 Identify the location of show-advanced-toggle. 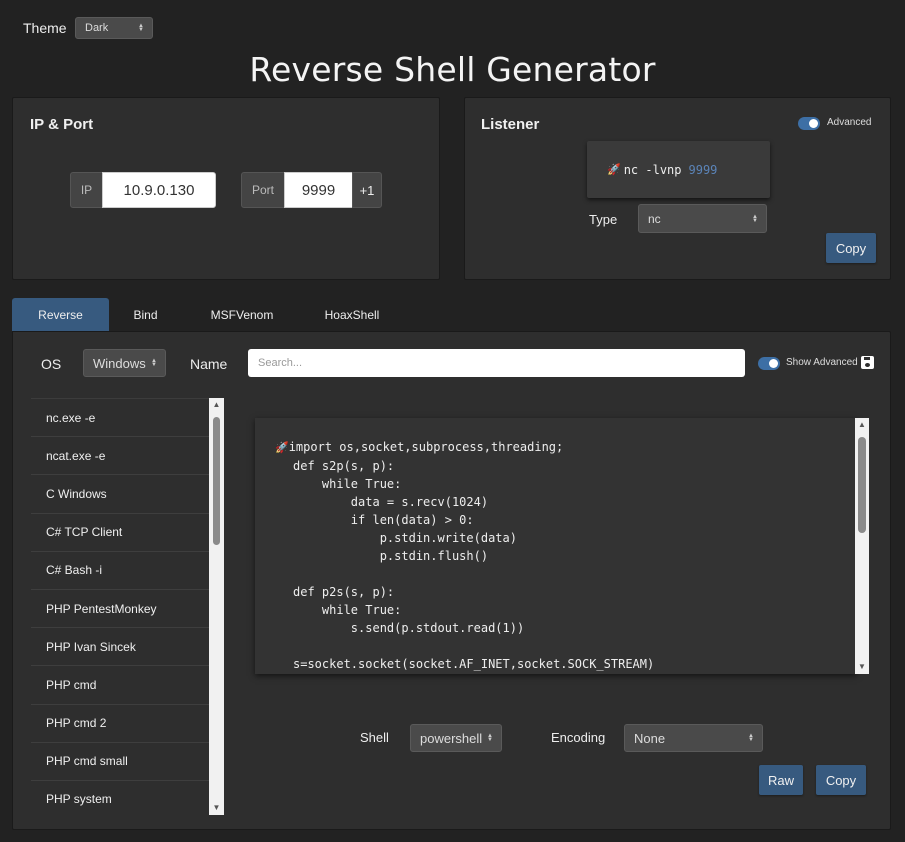
(769, 363).